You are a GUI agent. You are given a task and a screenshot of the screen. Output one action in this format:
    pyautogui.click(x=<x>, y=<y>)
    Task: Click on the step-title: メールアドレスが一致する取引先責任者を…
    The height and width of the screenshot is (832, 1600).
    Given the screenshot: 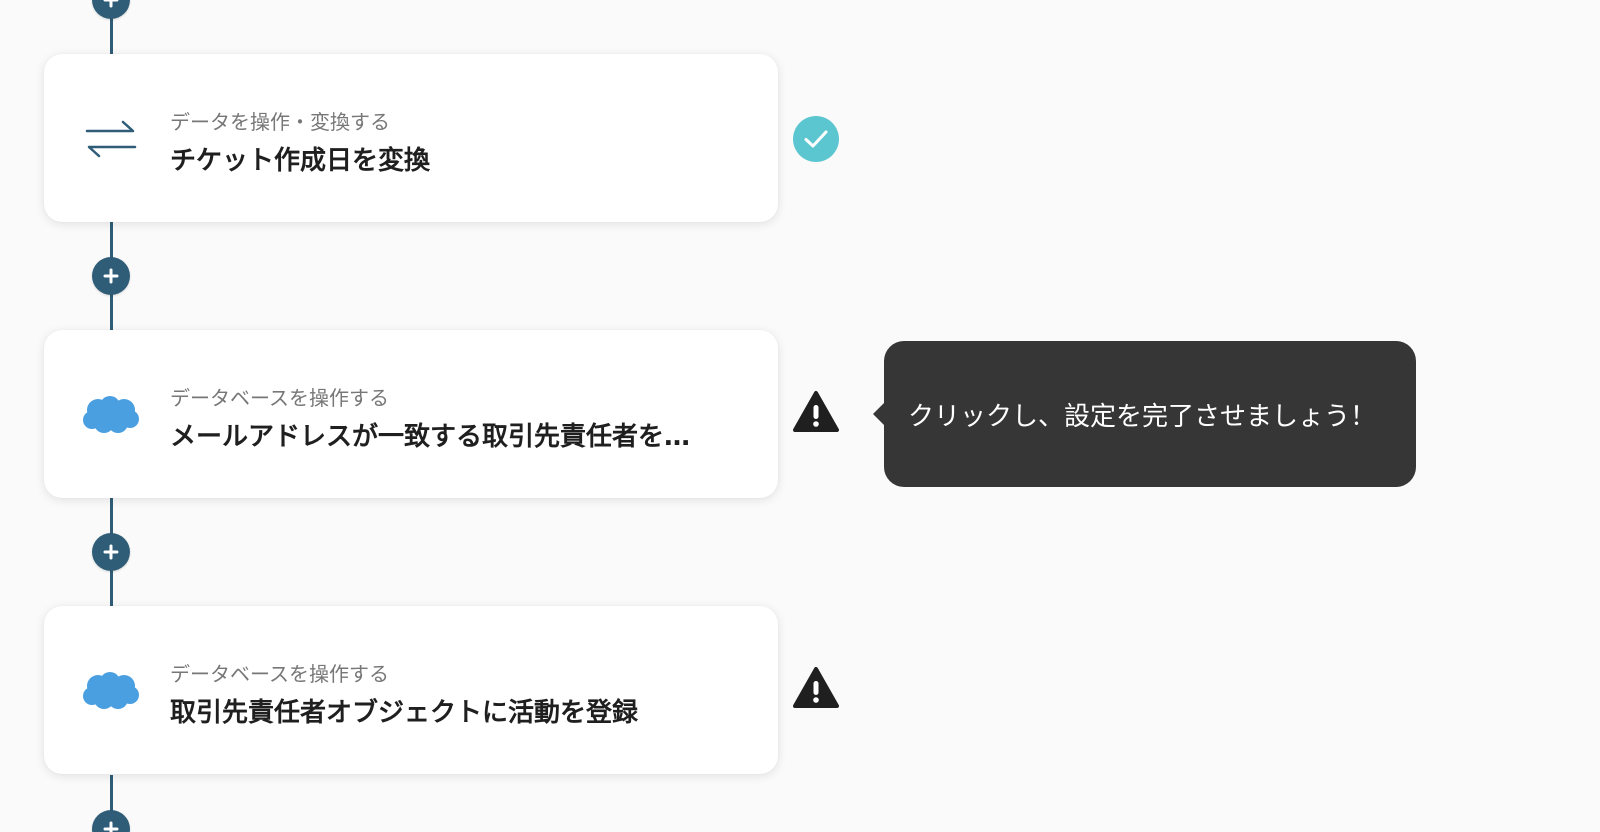 What is the action you would take?
    pyautogui.click(x=430, y=437)
    